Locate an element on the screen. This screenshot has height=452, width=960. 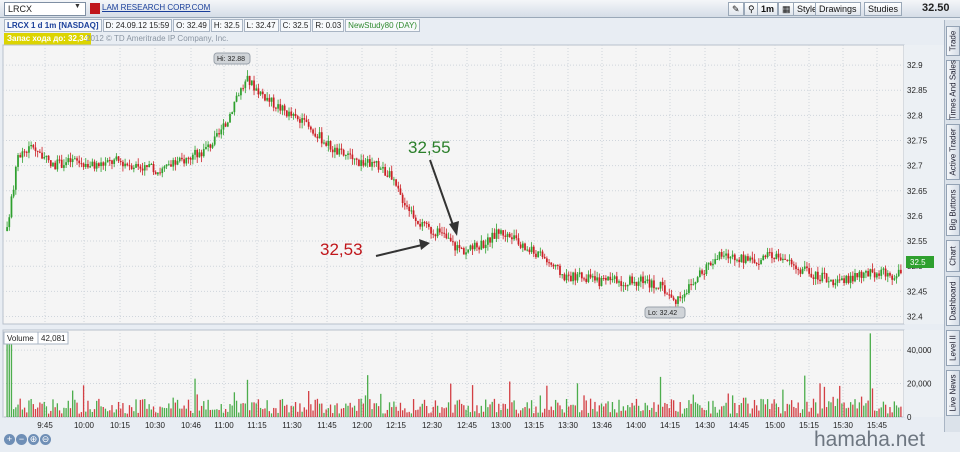
zoom-fit-icon: ⊕ is located at coordinates (33, 439).